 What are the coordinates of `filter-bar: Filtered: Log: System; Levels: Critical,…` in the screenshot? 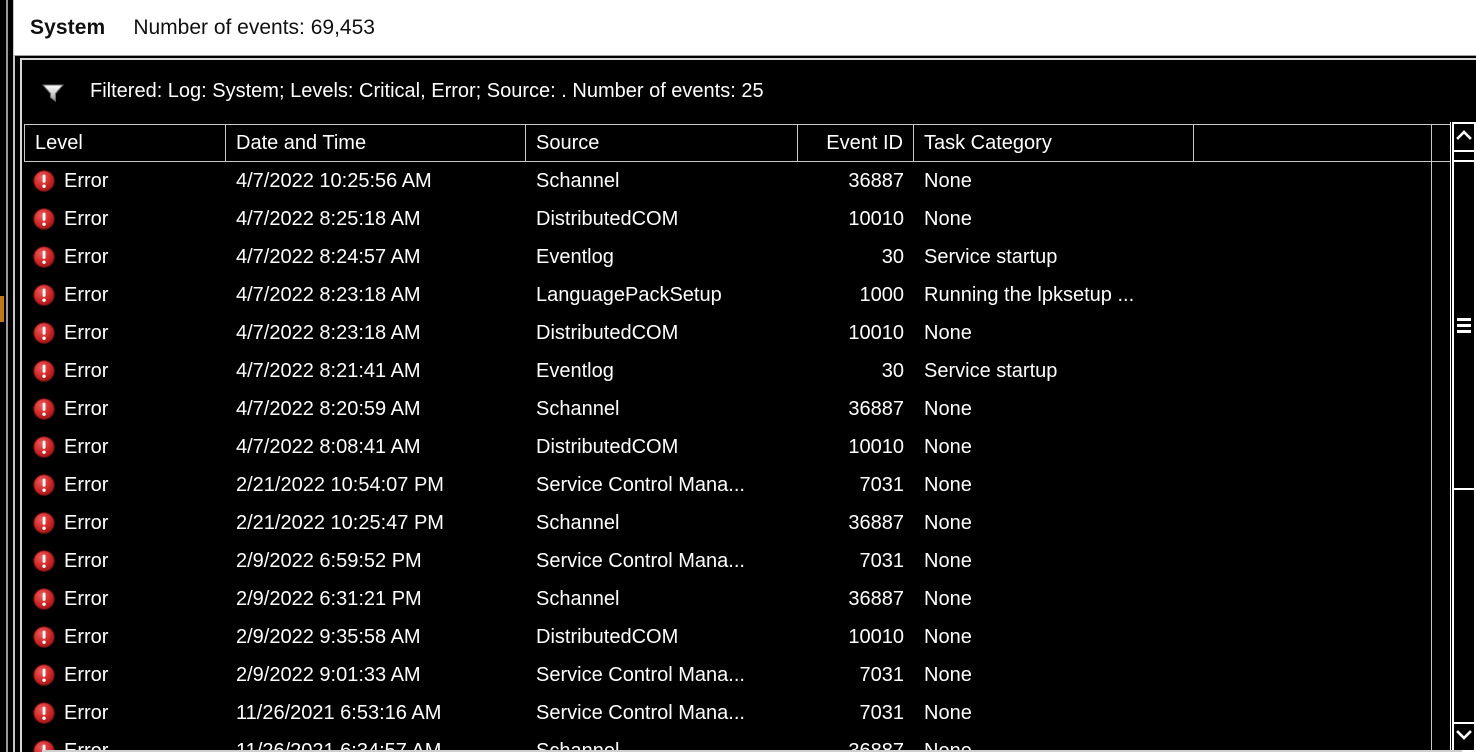 It's located at (738, 92).